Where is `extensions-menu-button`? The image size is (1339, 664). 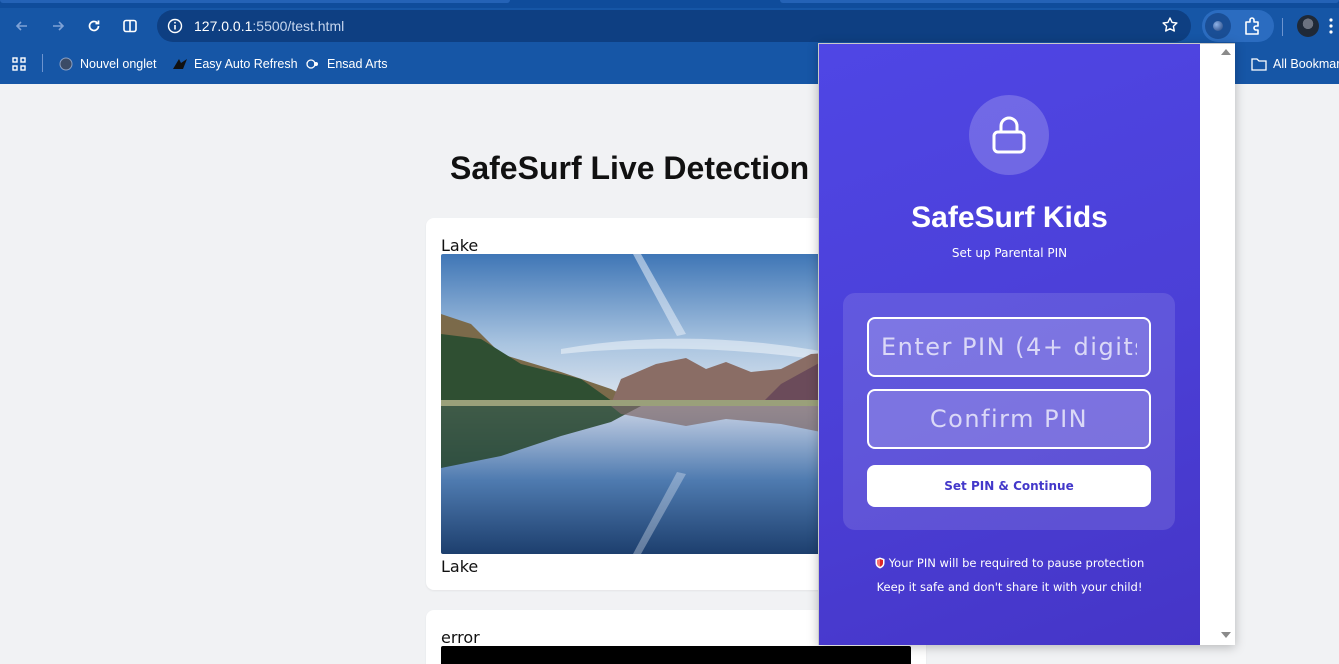
extensions-menu-button is located at coordinates (1253, 28).